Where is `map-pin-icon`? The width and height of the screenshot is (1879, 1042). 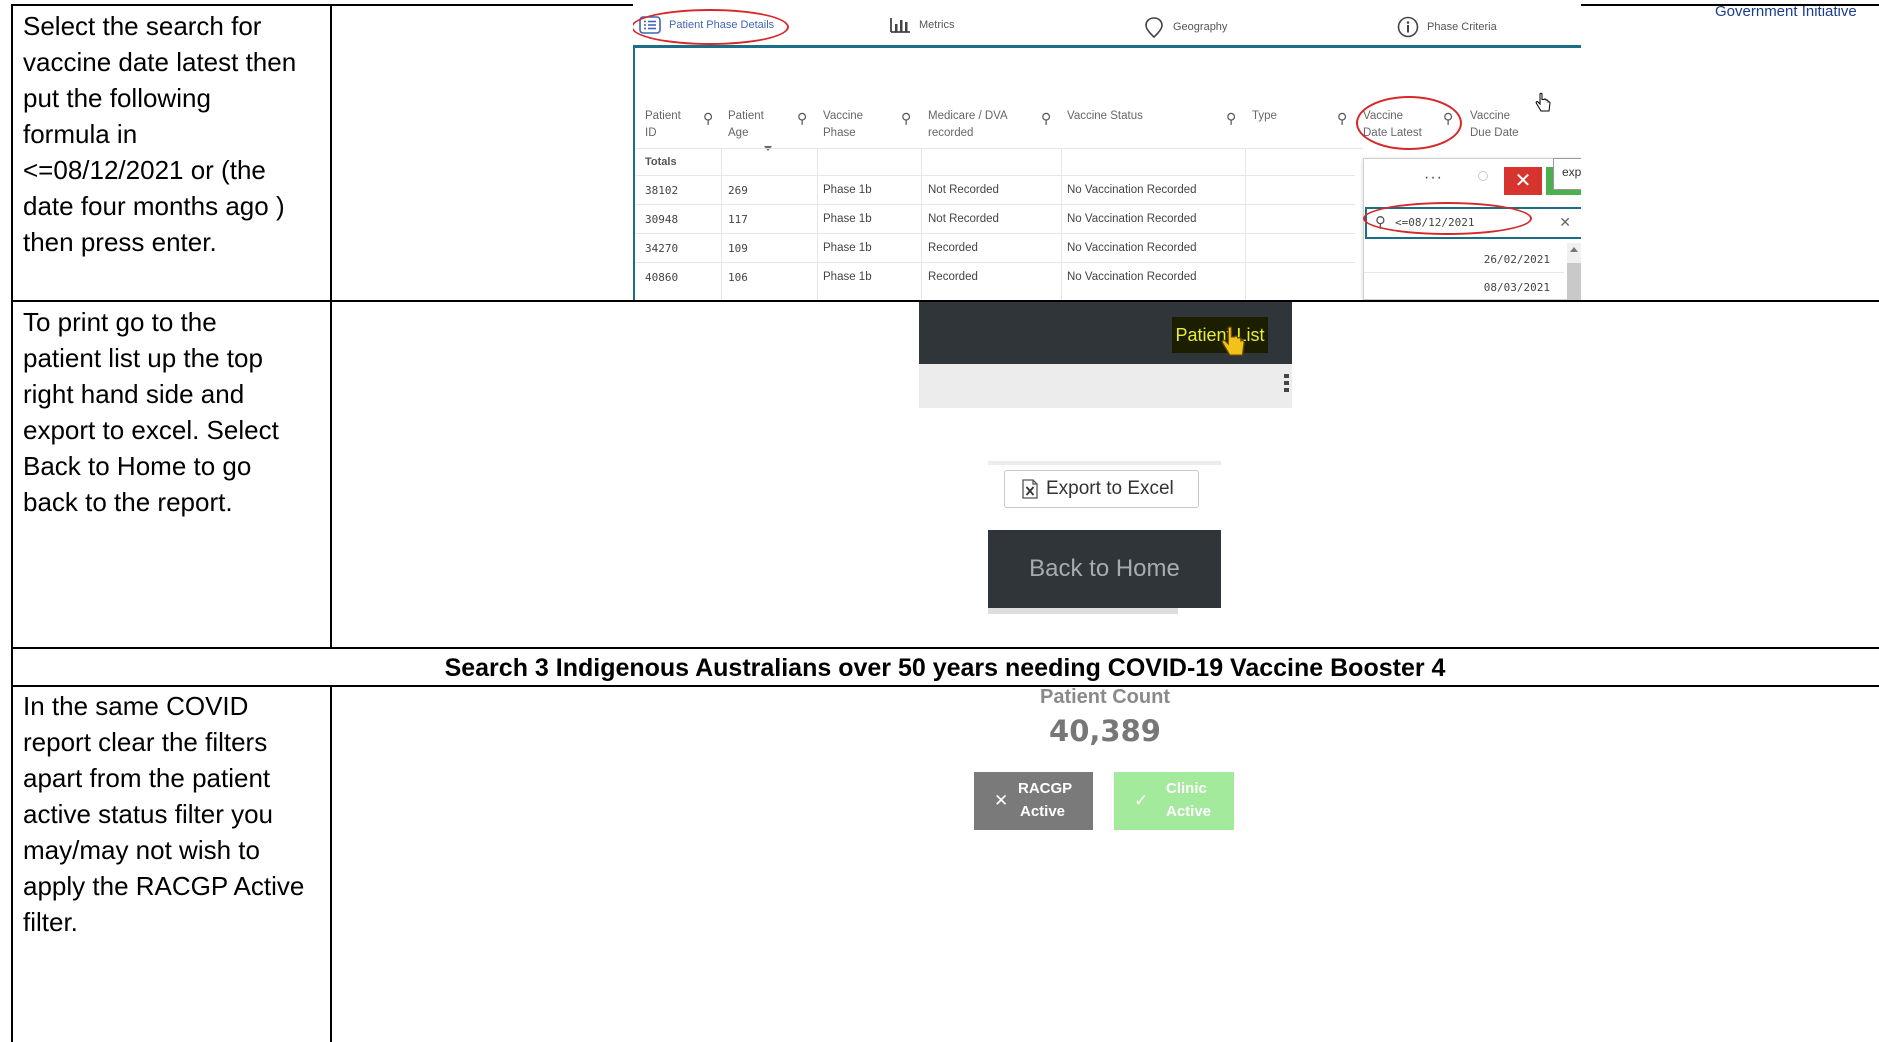
map-pin-icon is located at coordinates (1154, 27).